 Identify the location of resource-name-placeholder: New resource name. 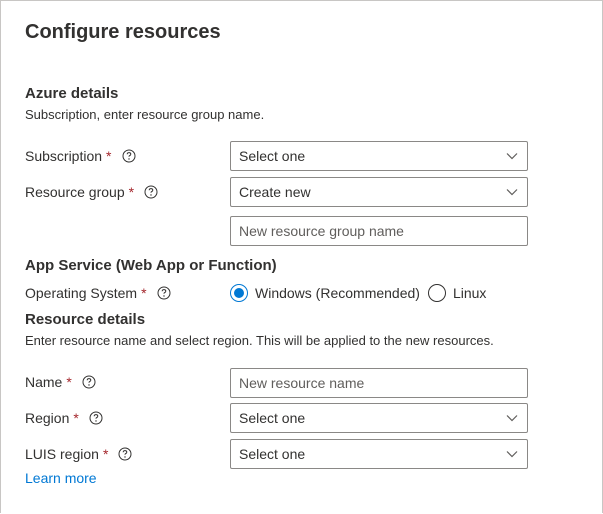
(302, 383).